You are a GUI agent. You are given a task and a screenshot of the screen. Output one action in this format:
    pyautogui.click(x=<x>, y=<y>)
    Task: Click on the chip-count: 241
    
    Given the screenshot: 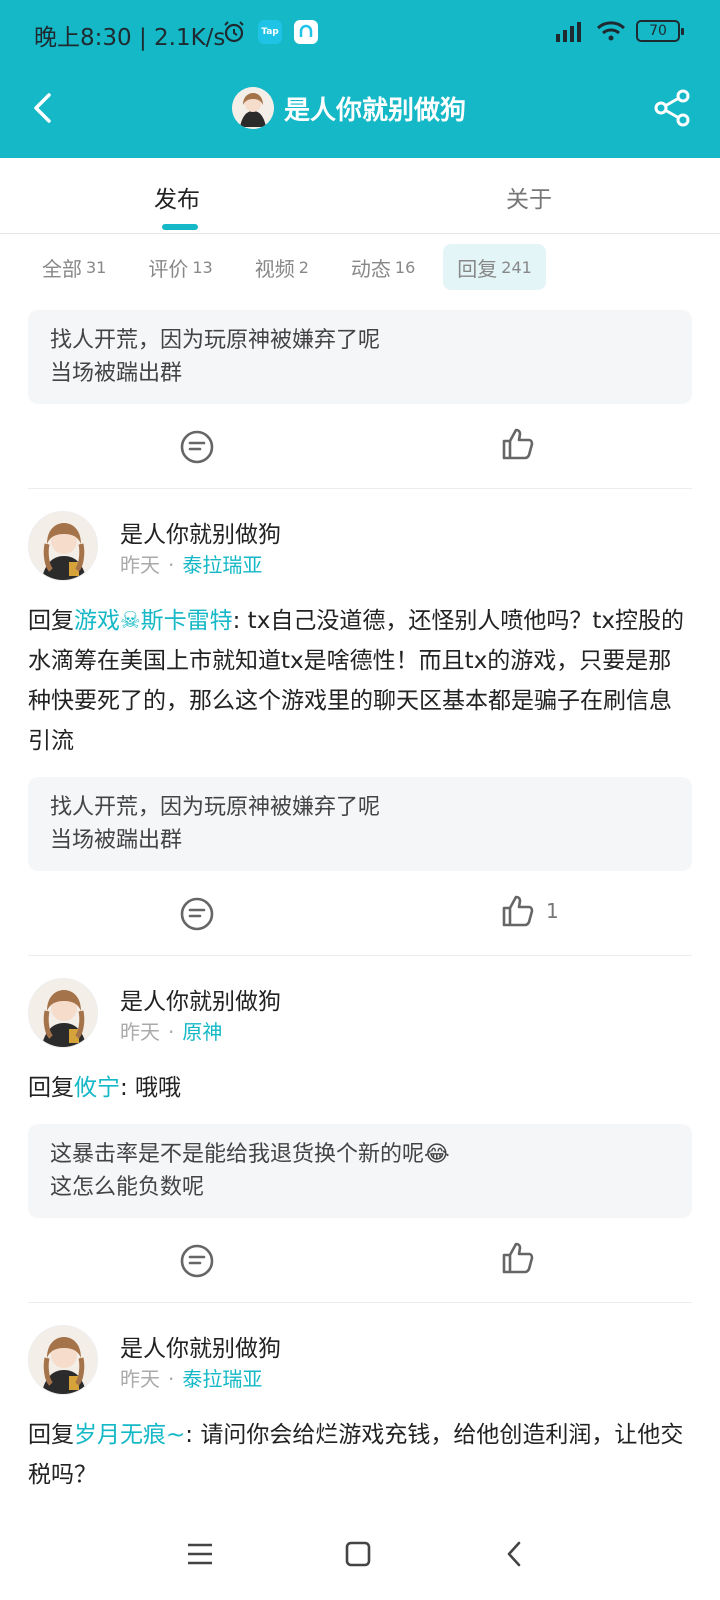 What is the action you would take?
    pyautogui.click(x=516, y=267)
    